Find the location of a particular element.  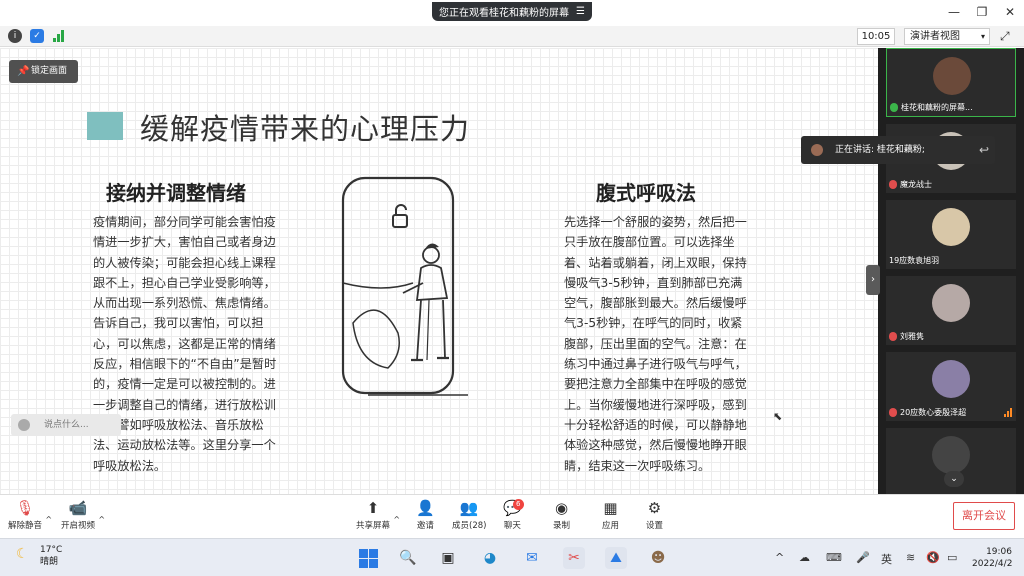

search-icon: 🔍 is located at coordinates (408, 558).